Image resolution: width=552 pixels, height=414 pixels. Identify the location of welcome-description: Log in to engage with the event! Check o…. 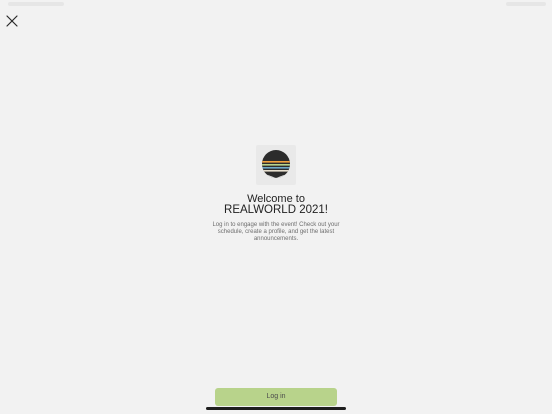
(276, 232).